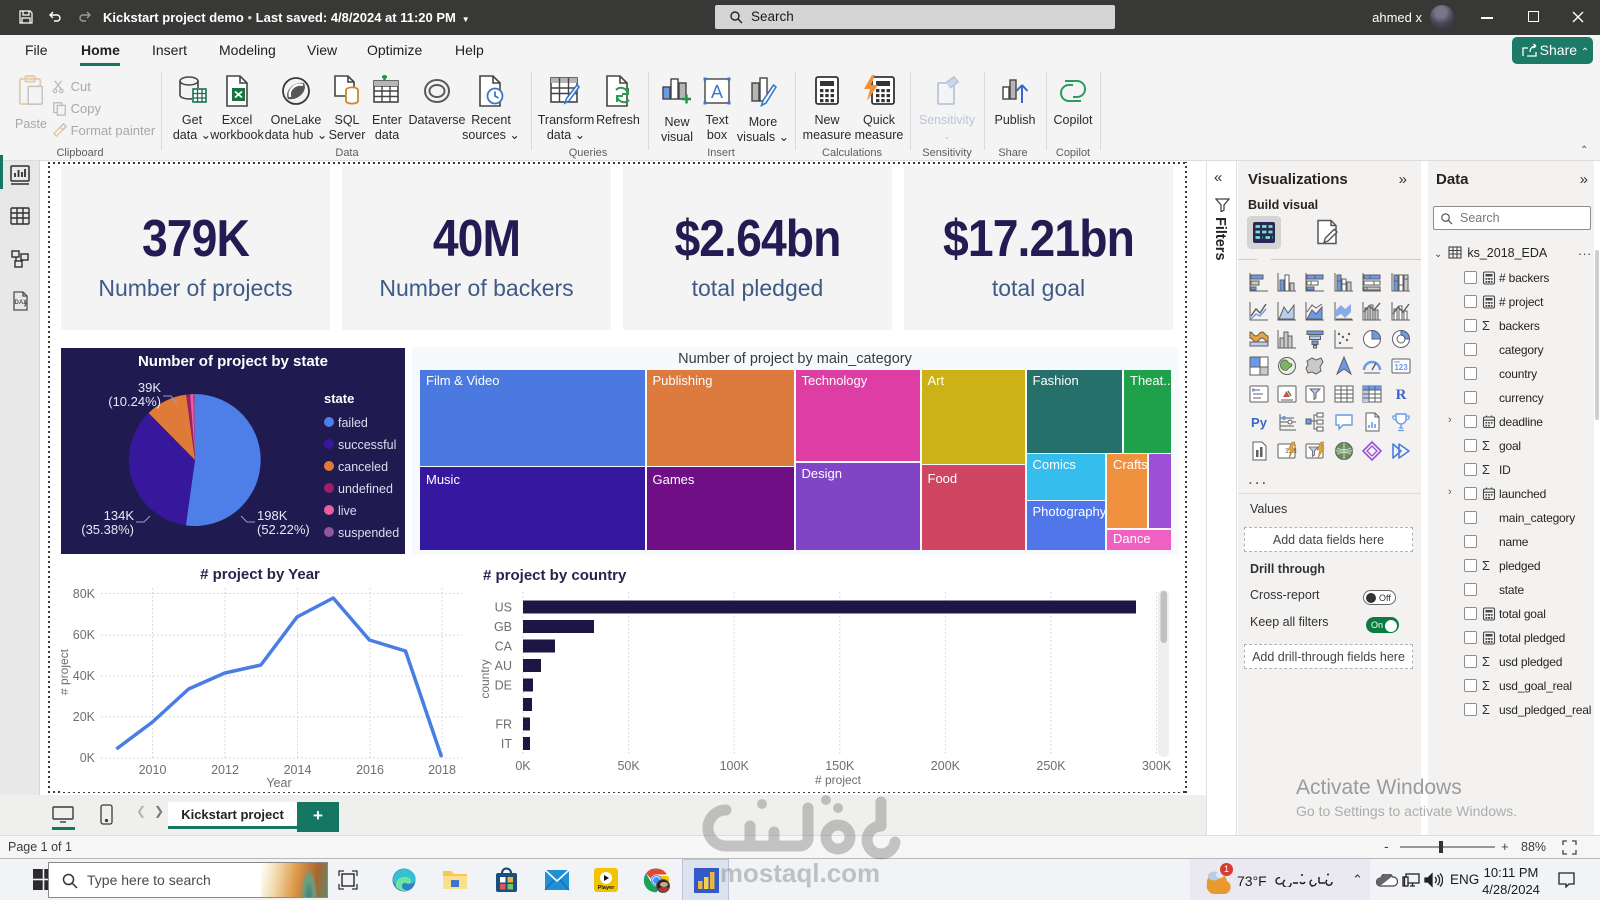 The image size is (1600, 900). Describe the element at coordinates (283, 529) in the screenshot. I see `svg-text: (52.22%)` at that location.